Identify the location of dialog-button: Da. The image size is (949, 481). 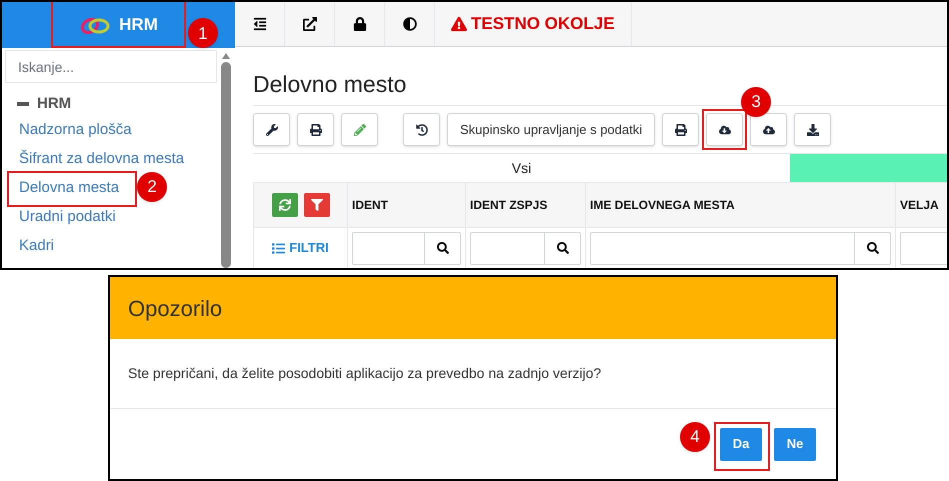
(741, 444).